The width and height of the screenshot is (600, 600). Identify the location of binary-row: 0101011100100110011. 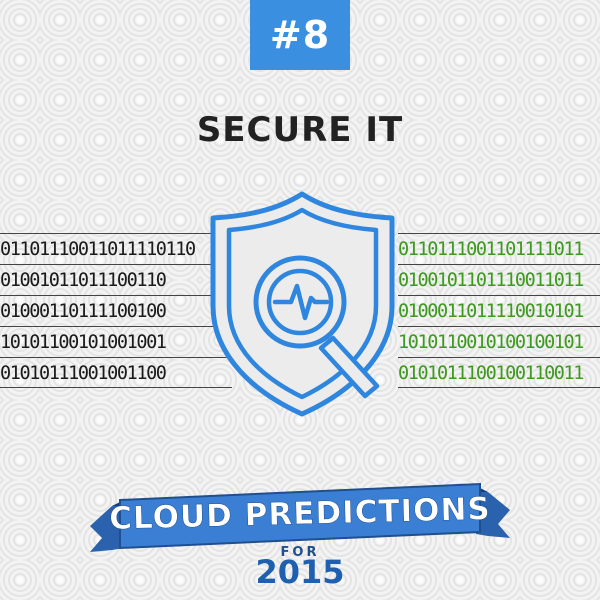
(499, 372).